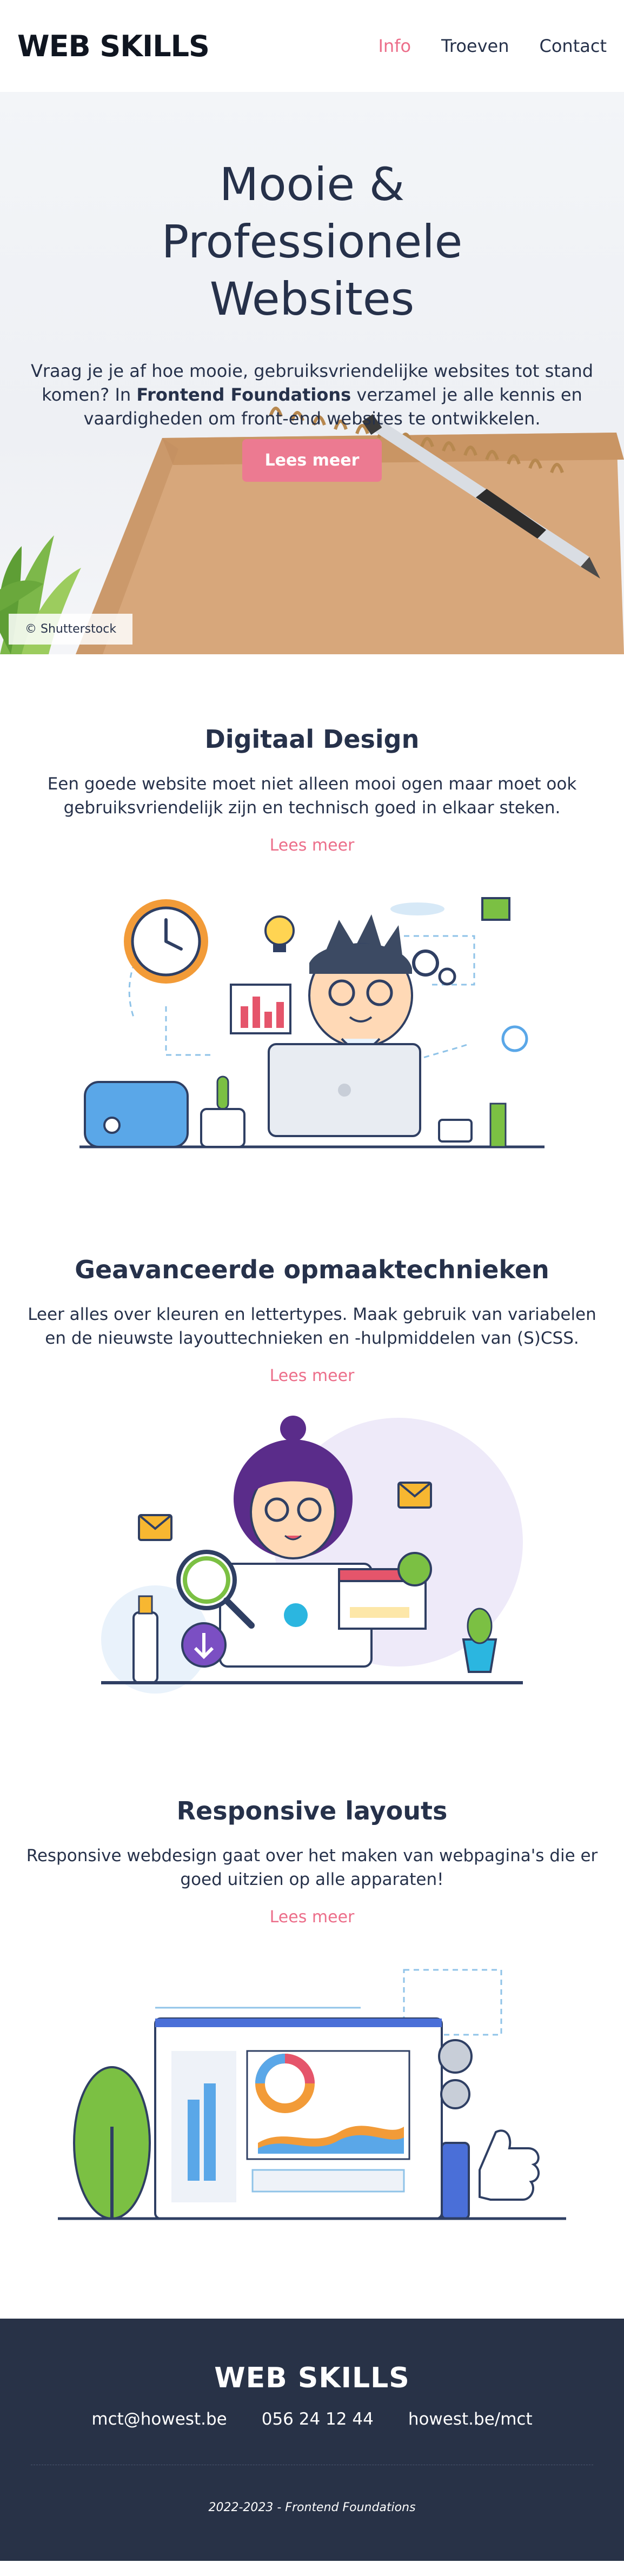  I want to click on footer-email-link: mct@howest.be, so click(159, 2419).